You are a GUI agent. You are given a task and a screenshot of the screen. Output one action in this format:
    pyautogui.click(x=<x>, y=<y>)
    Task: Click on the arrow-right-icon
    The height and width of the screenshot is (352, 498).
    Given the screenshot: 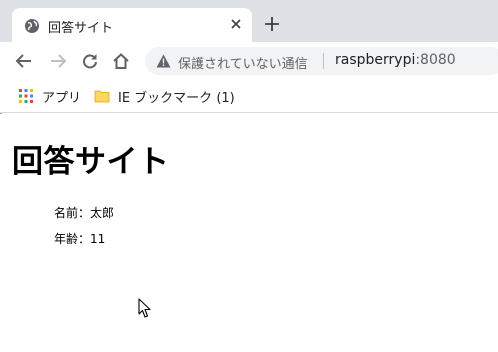 What is the action you would take?
    pyautogui.click(x=58, y=61)
    